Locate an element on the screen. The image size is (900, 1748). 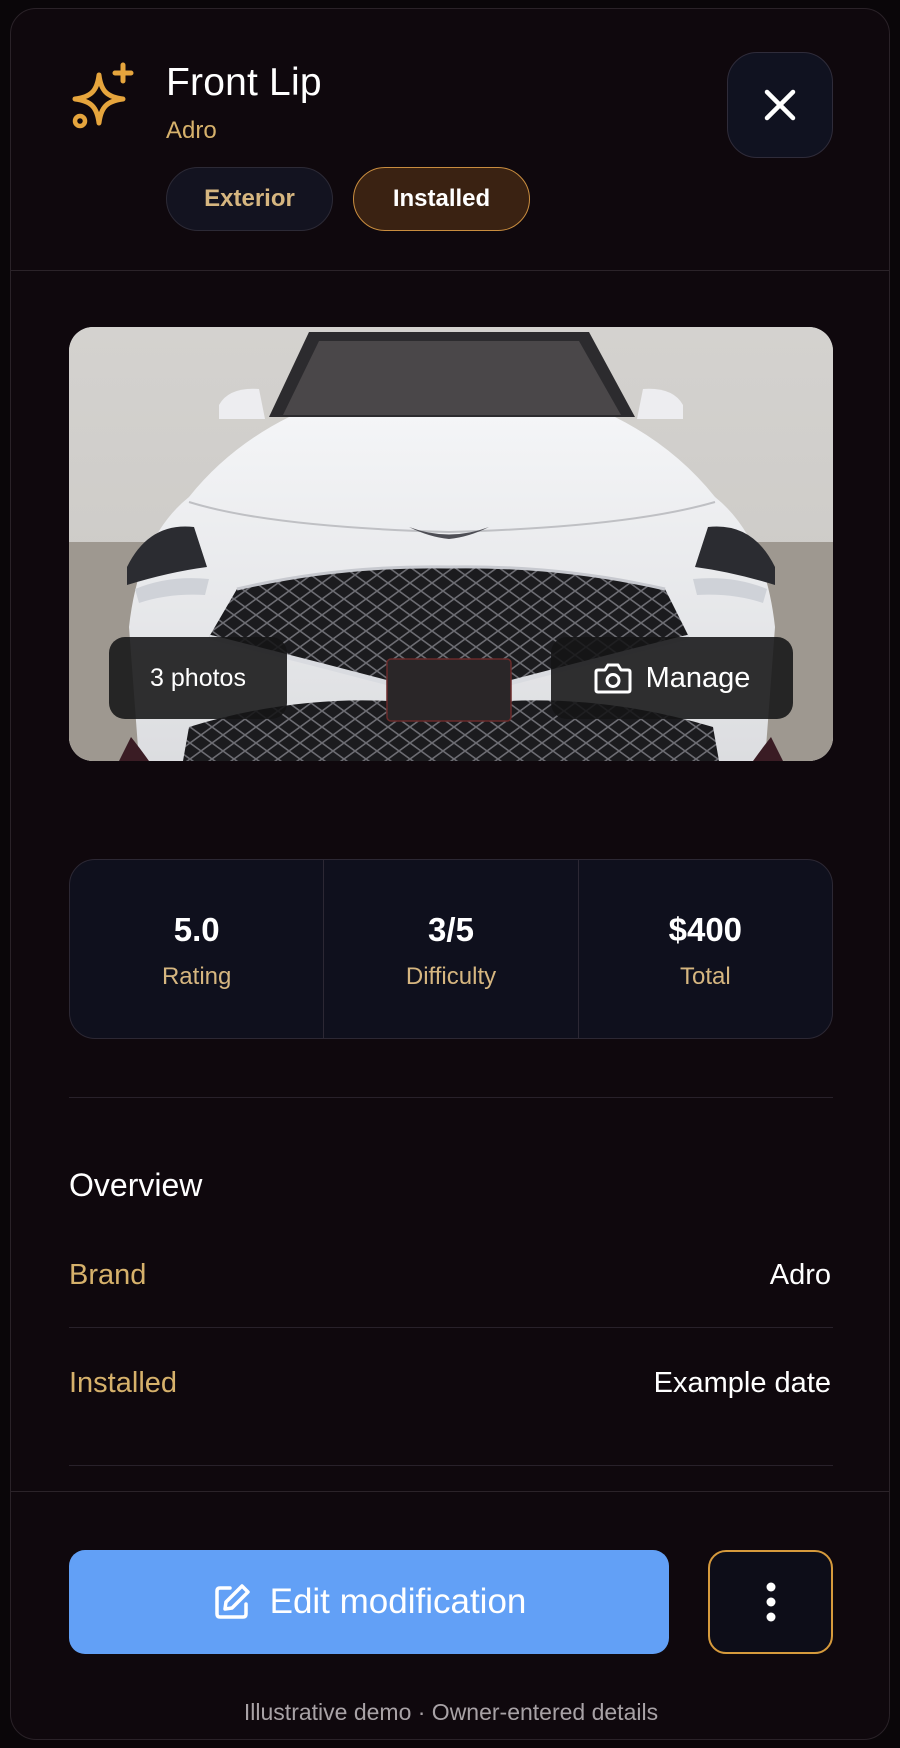
section-divider is located at coordinates (451, 1097).